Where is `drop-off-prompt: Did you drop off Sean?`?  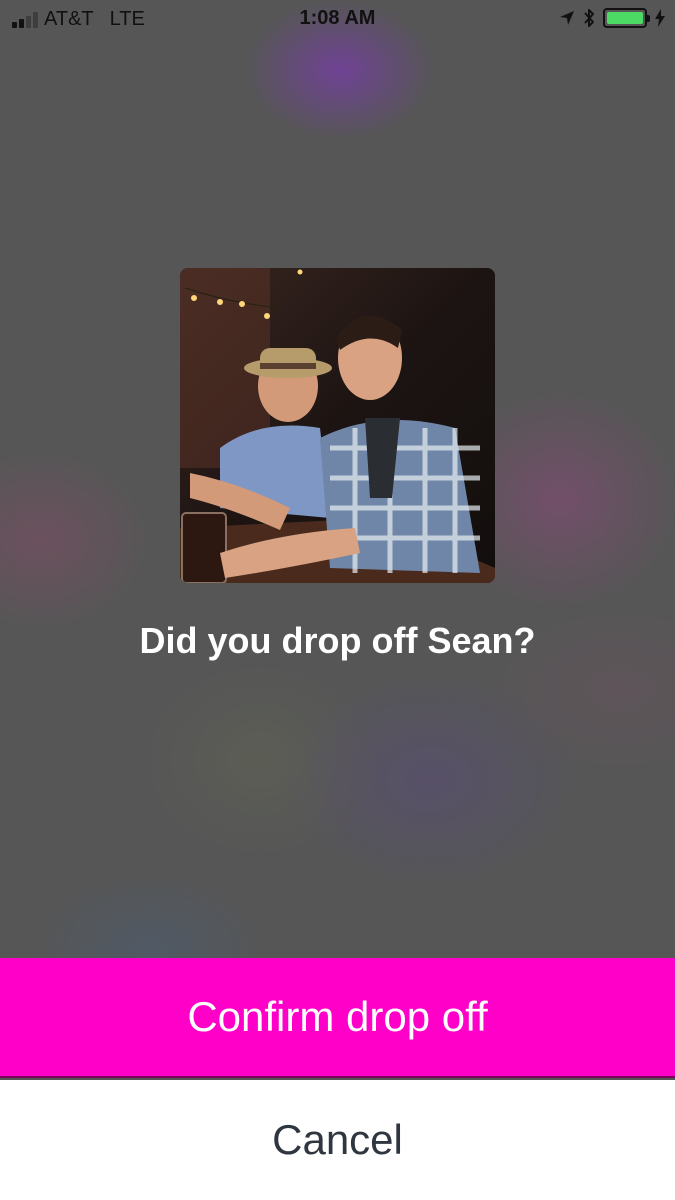
drop-off-prompt: Did you drop off Sean? is located at coordinates (337, 640).